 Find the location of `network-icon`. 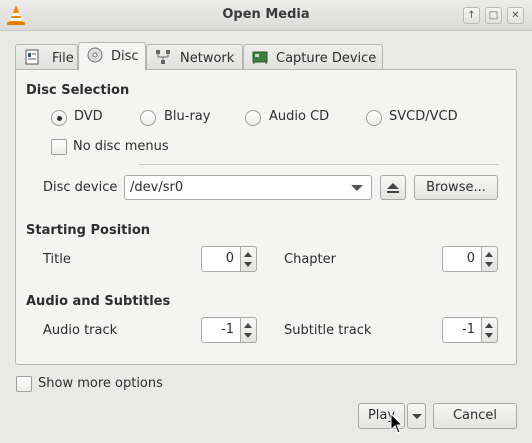

network-icon is located at coordinates (163, 57).